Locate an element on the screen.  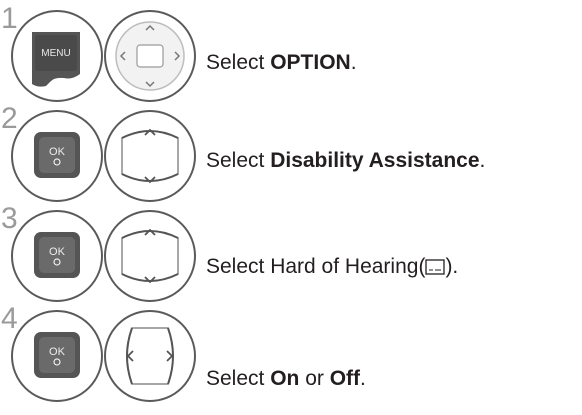
step-2-instruction: Select Disability Assistance. is located at coordinates (346, 160).